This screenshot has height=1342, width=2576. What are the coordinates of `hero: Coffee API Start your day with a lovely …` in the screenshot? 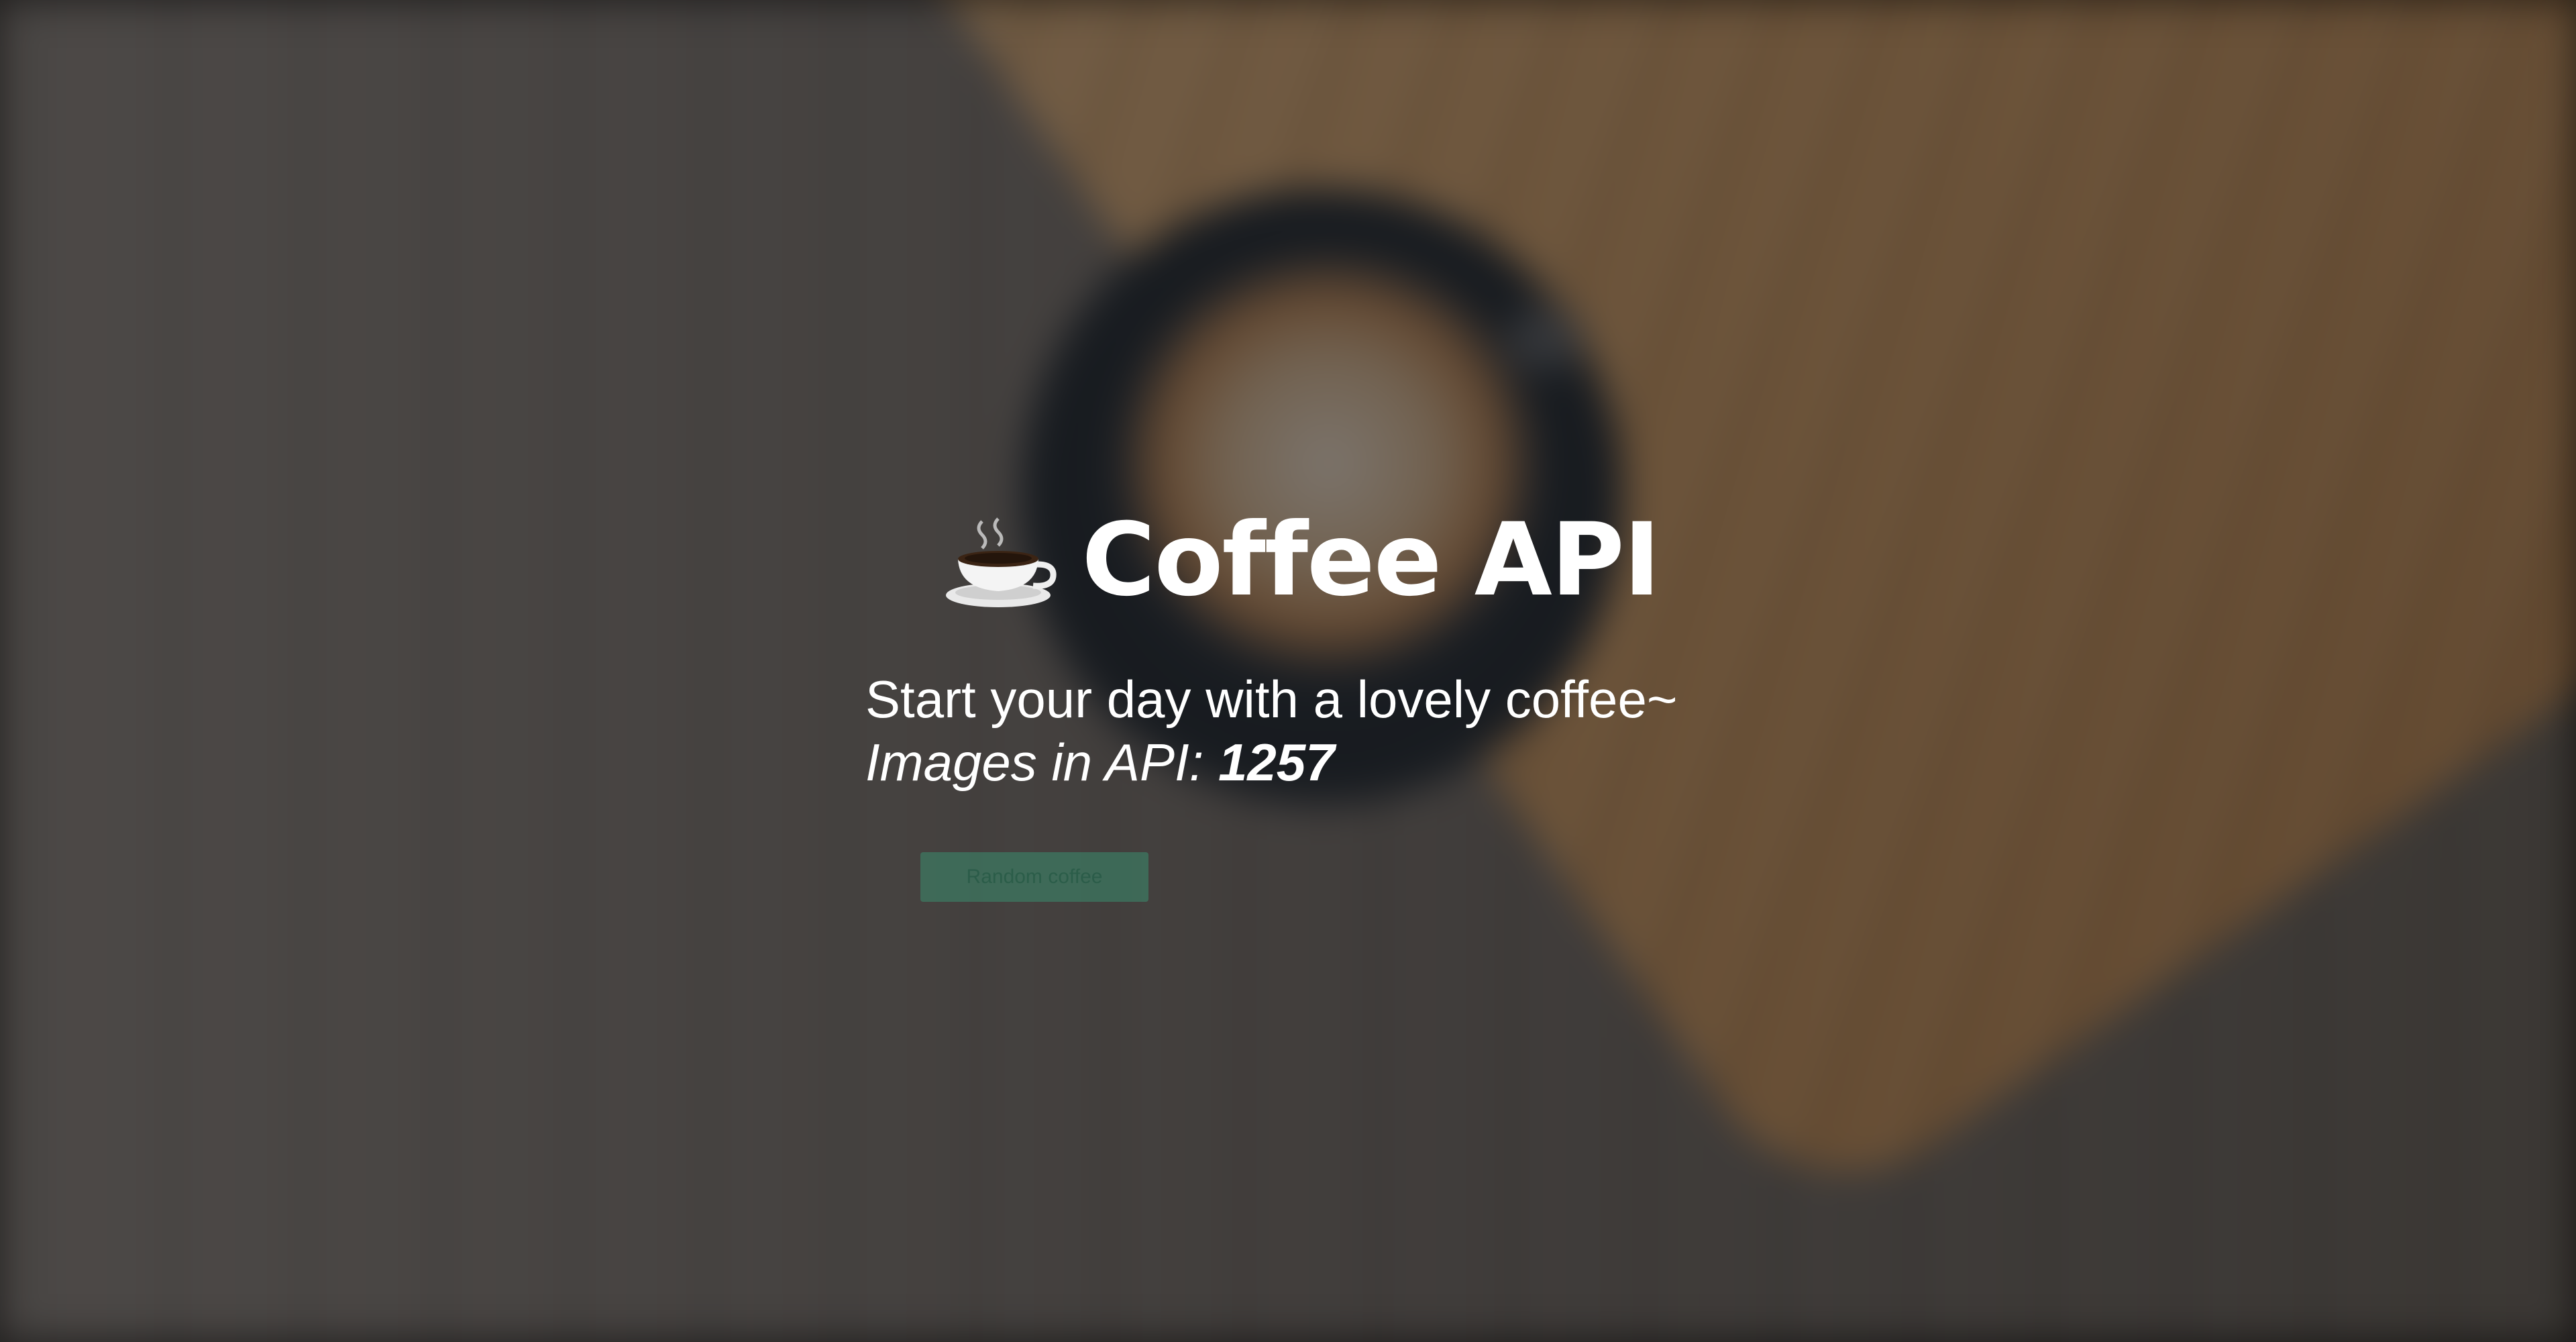 It's located at (1301, 652).